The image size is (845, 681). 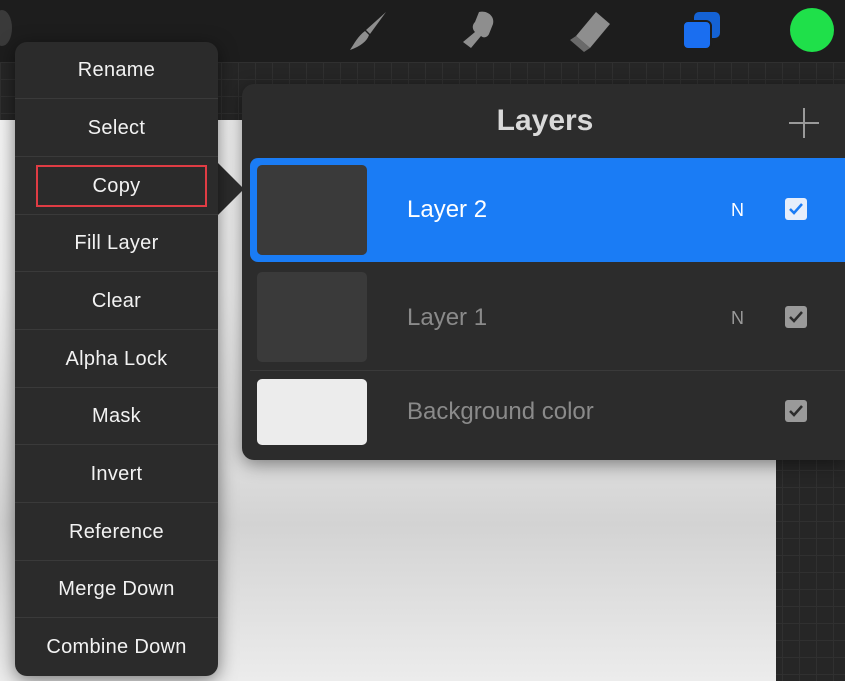 I want to click on menu-item-combine-down: Combine Down, so click(x=116, y=647).